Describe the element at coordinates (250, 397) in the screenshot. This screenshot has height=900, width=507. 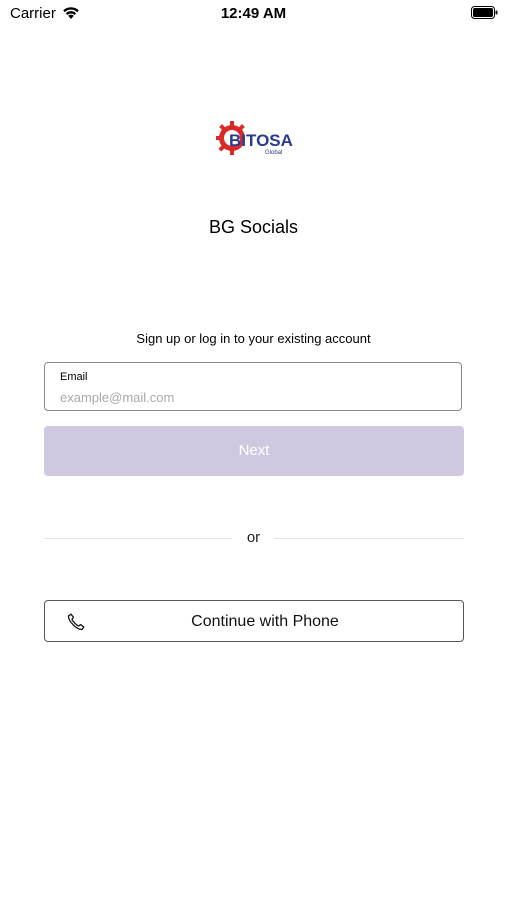
I see `email-input` at that location.